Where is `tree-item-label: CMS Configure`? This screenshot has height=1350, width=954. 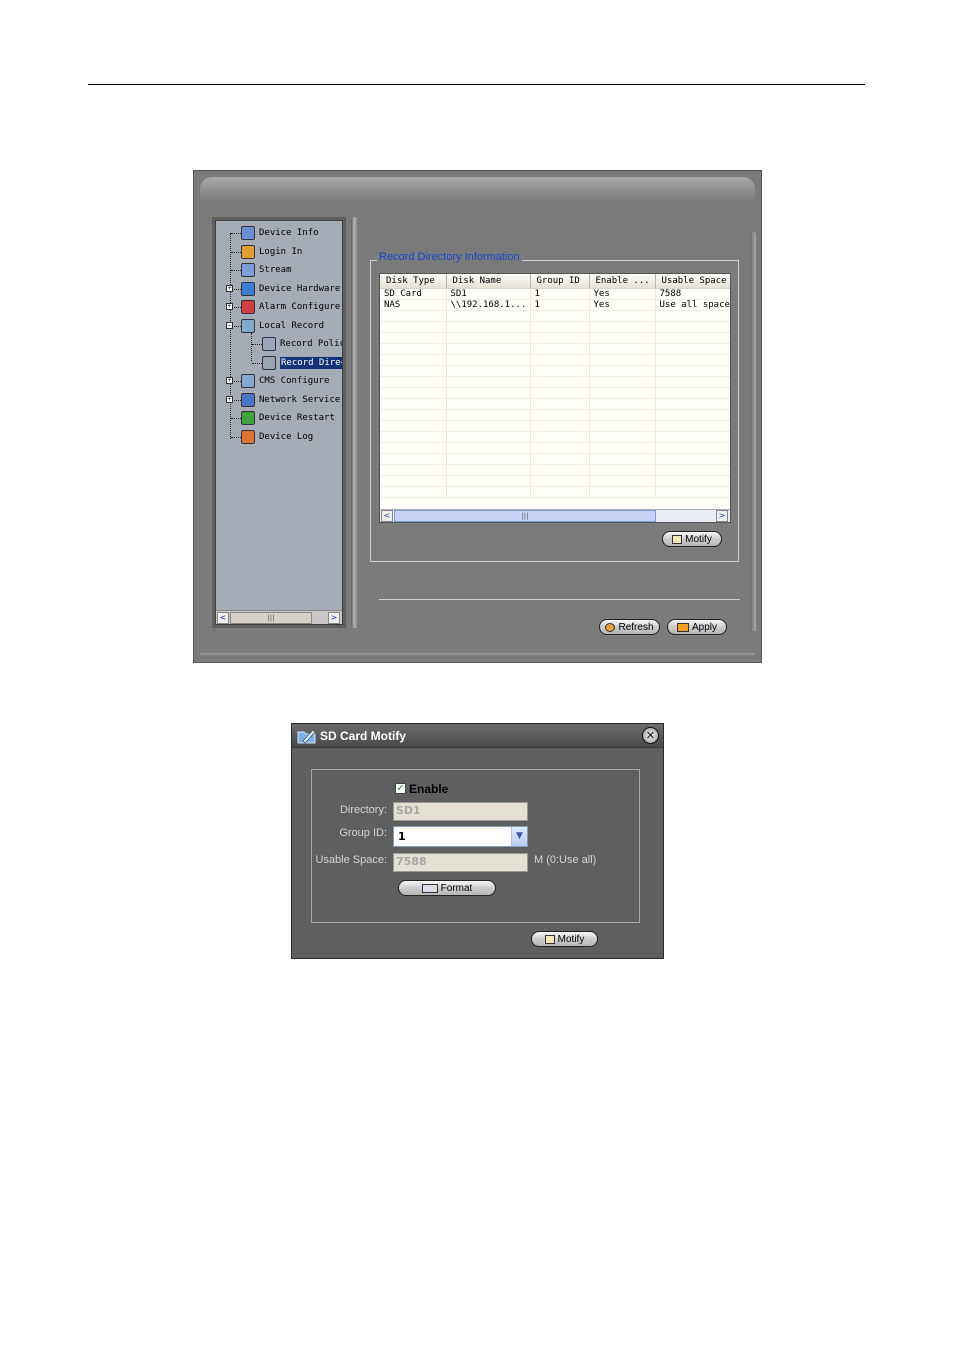 tree-item-label: CMS Configure is located at coordinates (294, 381).